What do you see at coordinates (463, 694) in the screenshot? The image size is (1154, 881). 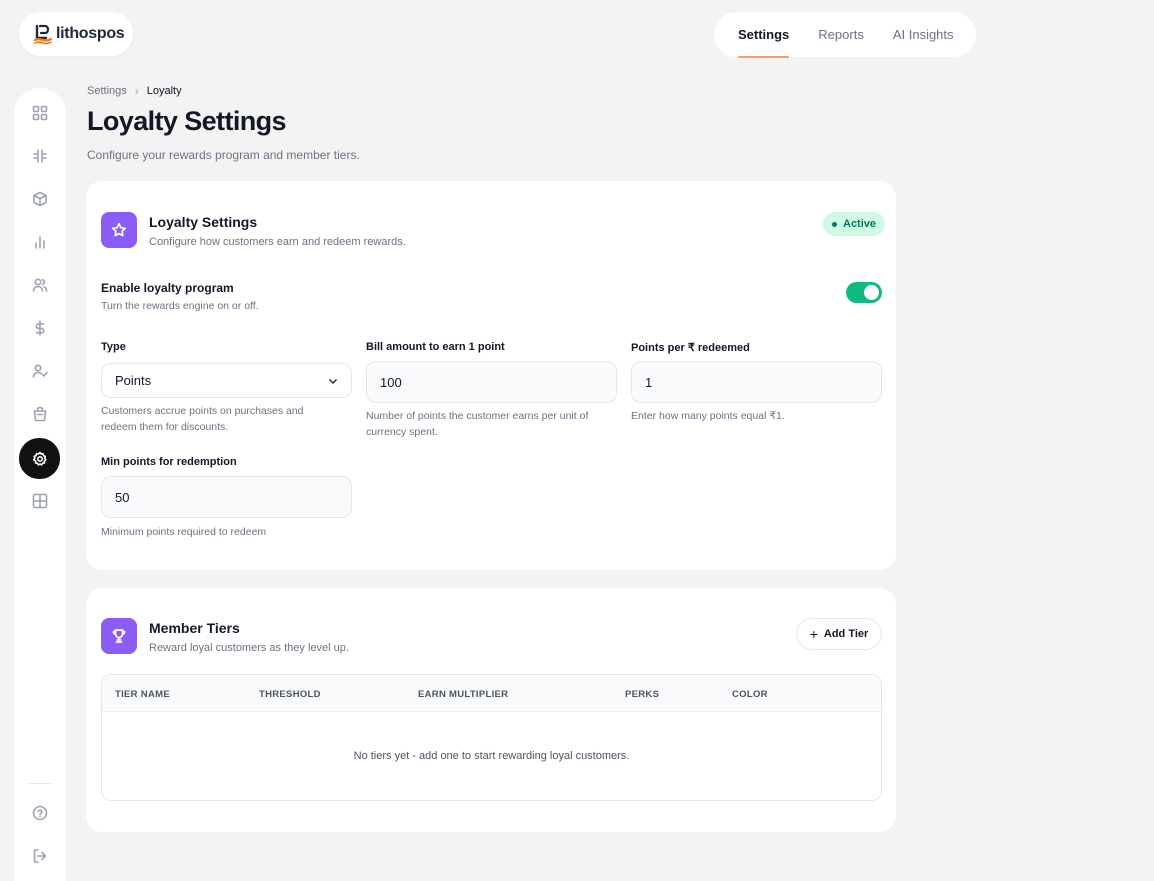 I see `column-earn-multiplier: EARN MULTIPLIER` at bounding box center [463, 694].